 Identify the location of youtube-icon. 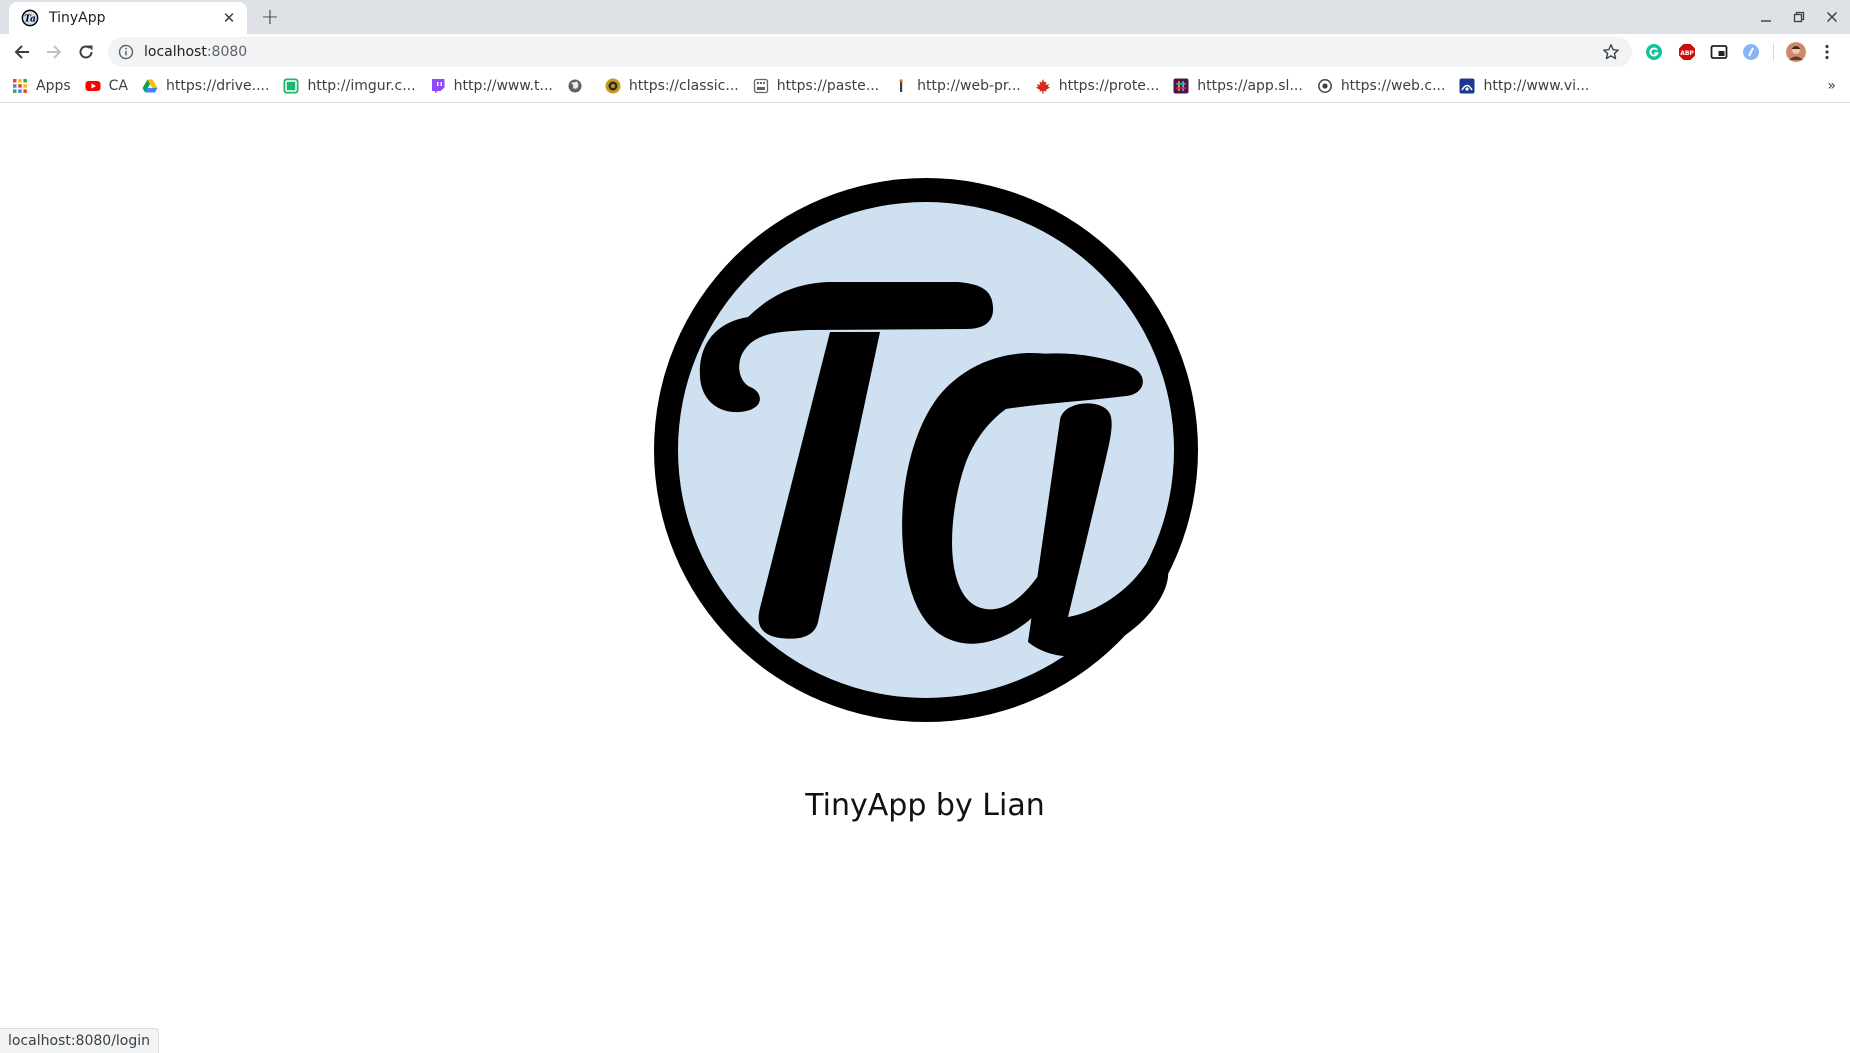
(93, 86).